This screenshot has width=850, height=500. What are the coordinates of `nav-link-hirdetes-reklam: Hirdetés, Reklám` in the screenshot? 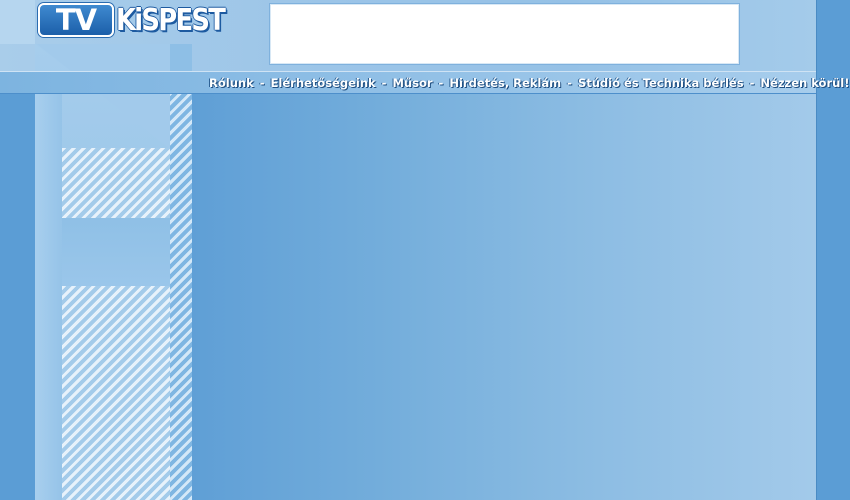 It's located at (505, 83).